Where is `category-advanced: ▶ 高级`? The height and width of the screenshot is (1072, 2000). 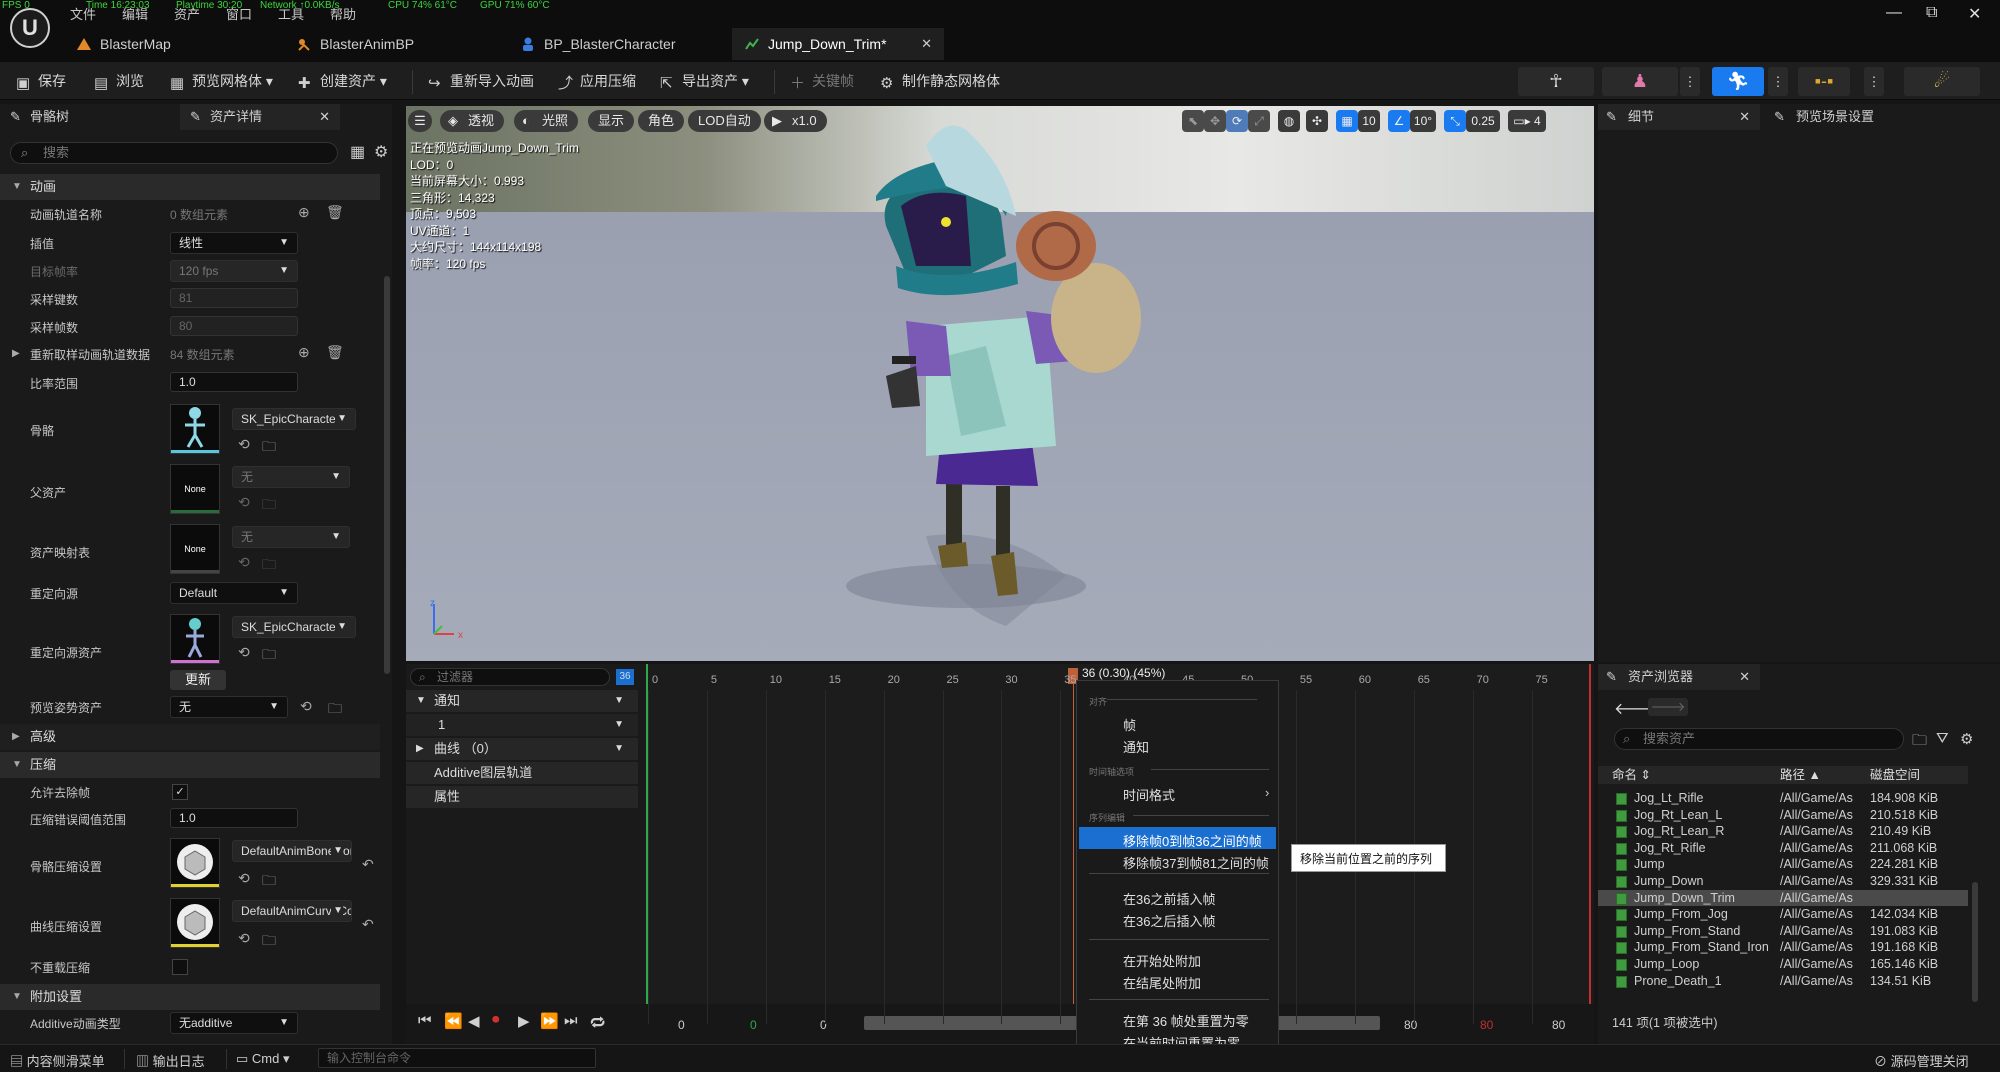 category-advanced: ▶ 高级 is located at coordinates (190, 737).